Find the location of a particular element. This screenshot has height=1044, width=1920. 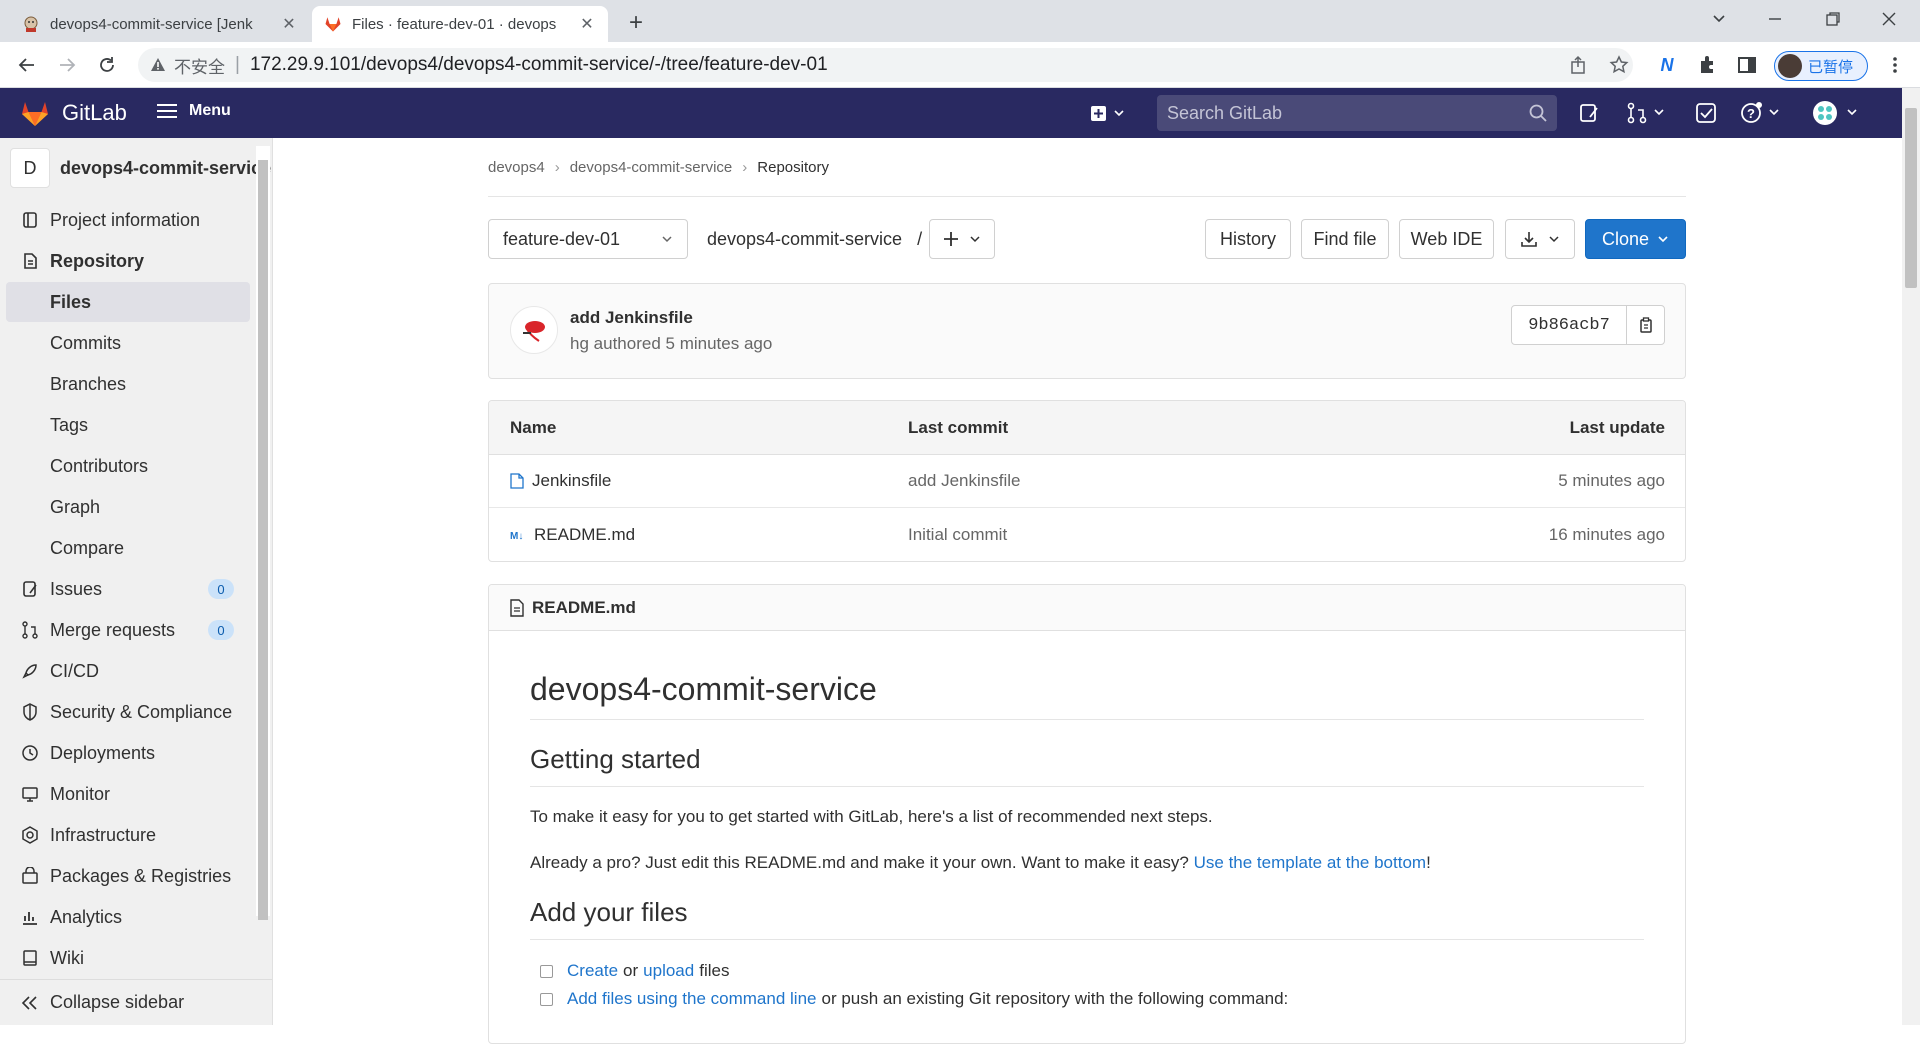

upload-link: upload is located at coordinates (668, 971).